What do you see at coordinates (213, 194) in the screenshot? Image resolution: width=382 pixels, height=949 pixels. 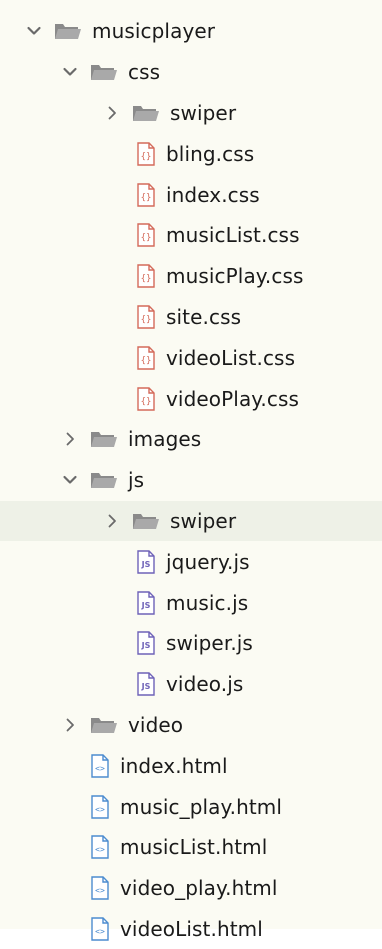 I see `tree-item-label: index.css` at bounding box center [213, 194].